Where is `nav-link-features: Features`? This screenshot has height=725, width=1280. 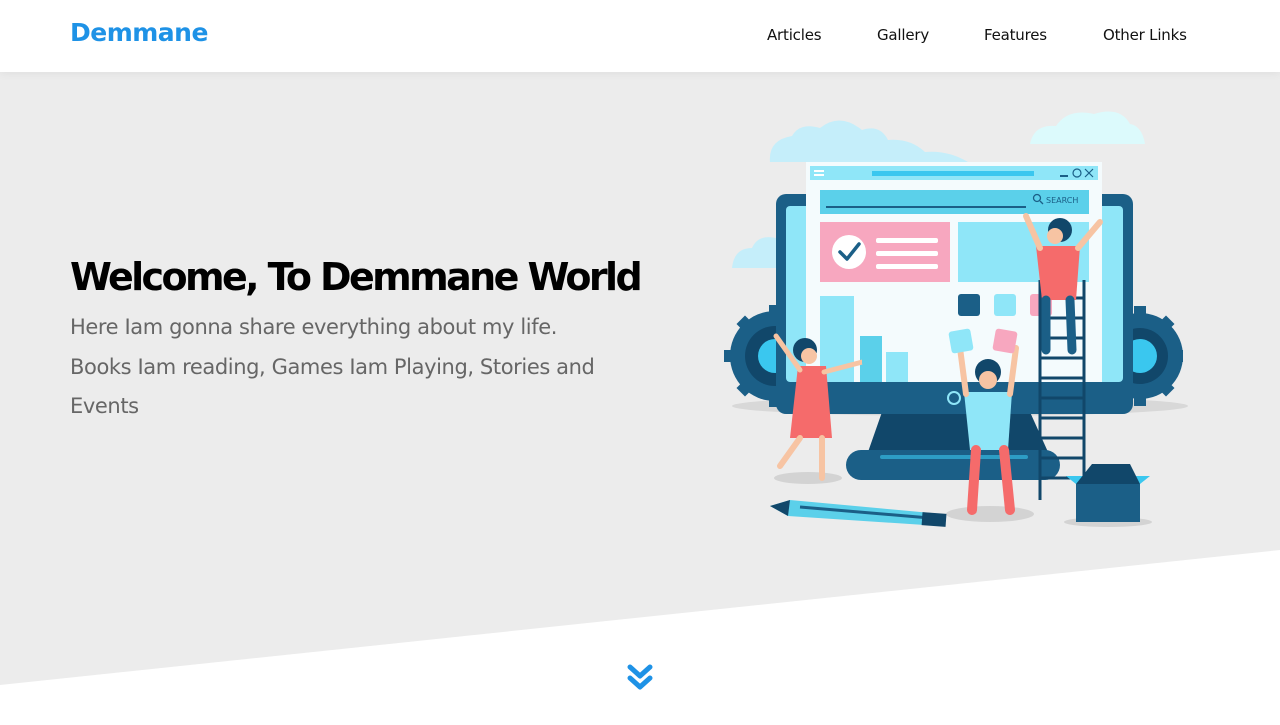 nav-link-features: Features is located at coordinates (1015, 35).